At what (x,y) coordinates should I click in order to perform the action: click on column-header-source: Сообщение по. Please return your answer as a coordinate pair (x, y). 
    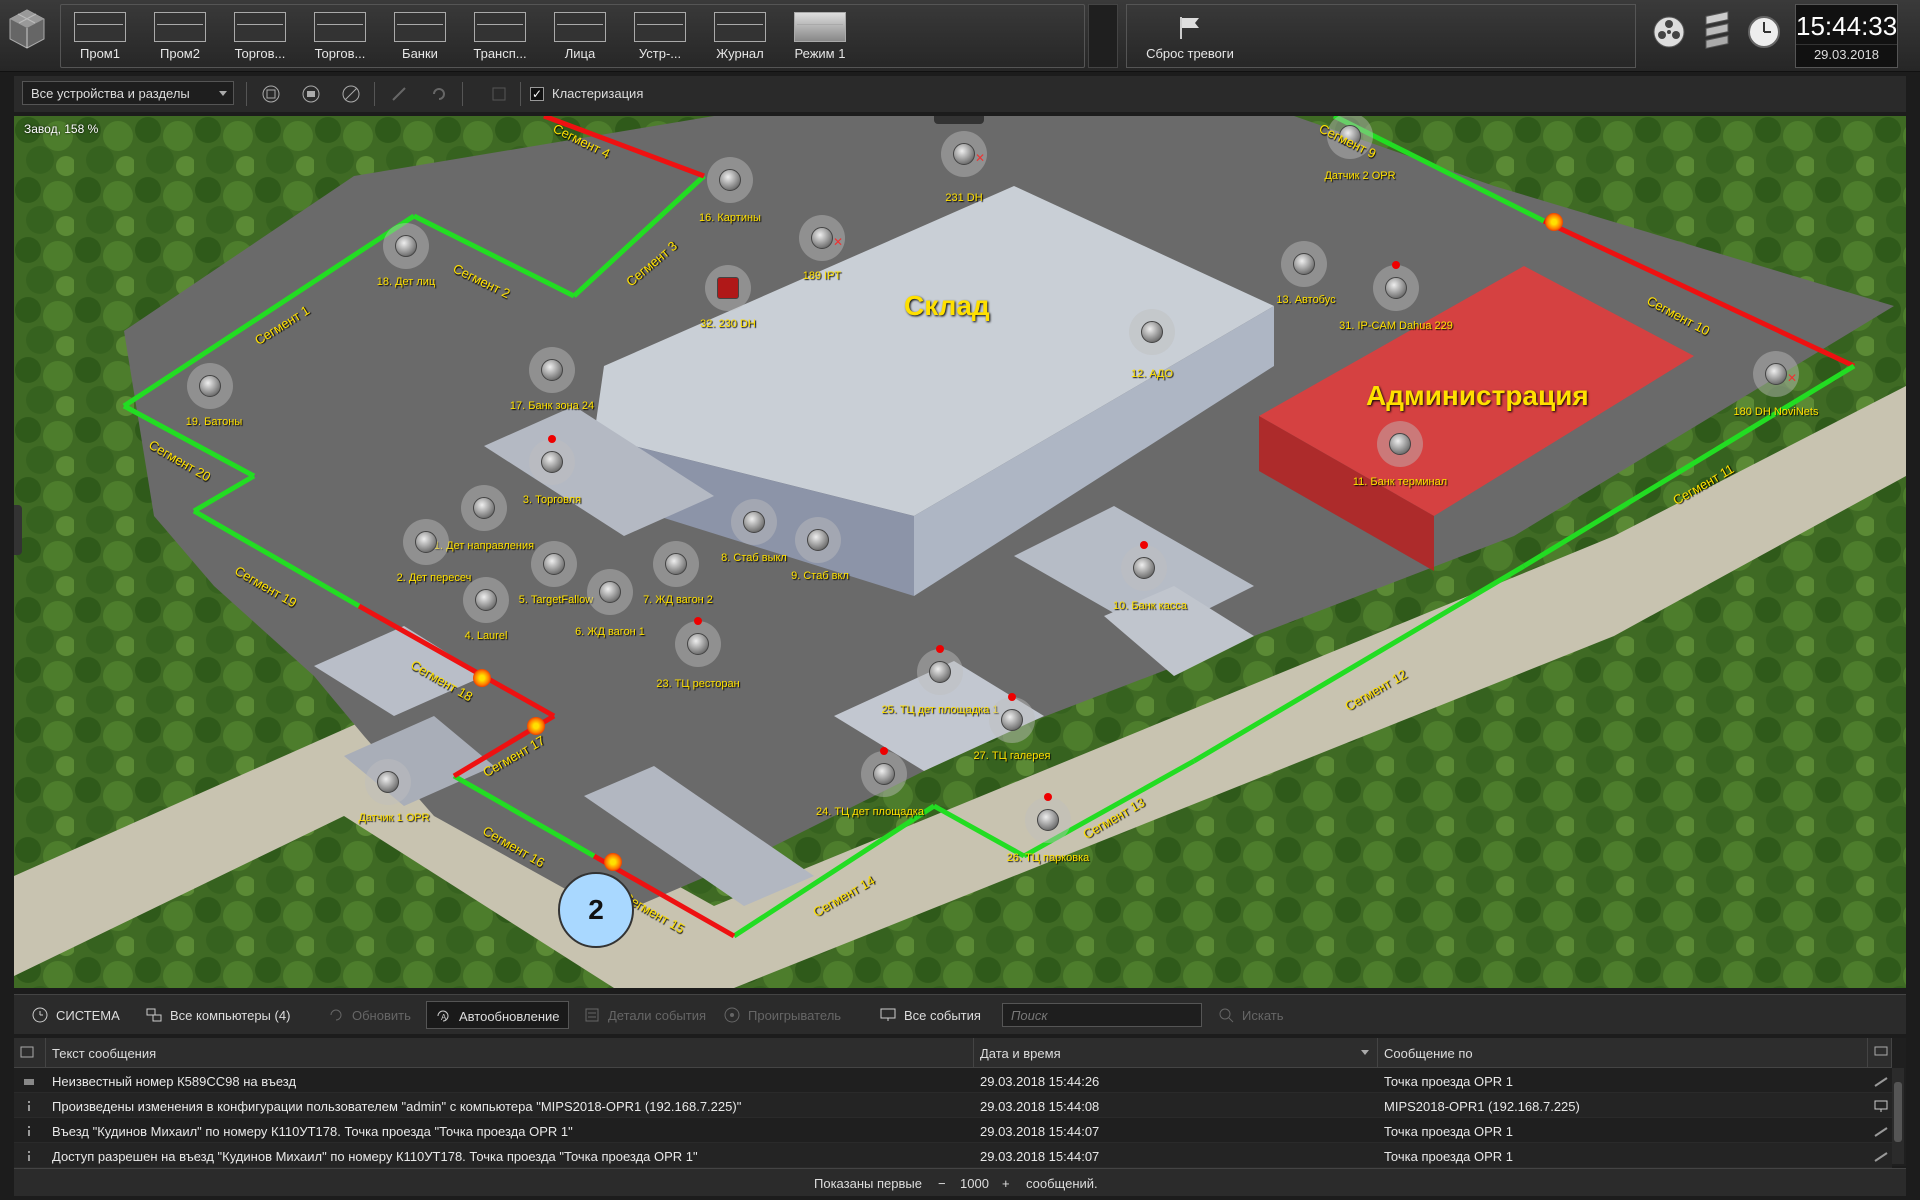
    Looking at the image, I should click on (1623, 1052).